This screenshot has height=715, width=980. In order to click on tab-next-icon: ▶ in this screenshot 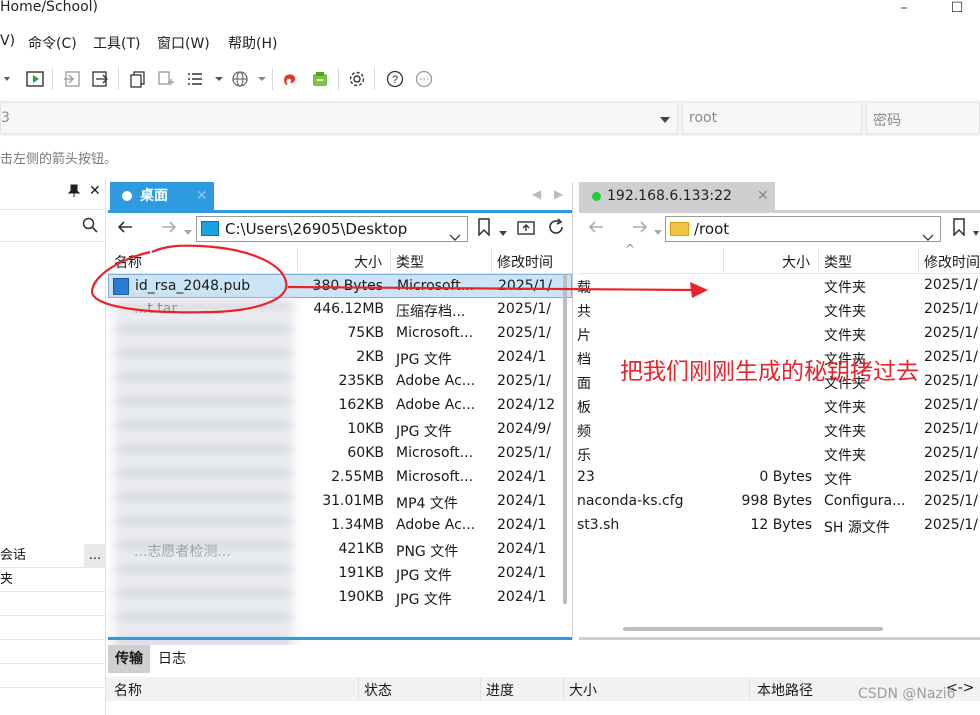, I will do `click(558, 194)`.